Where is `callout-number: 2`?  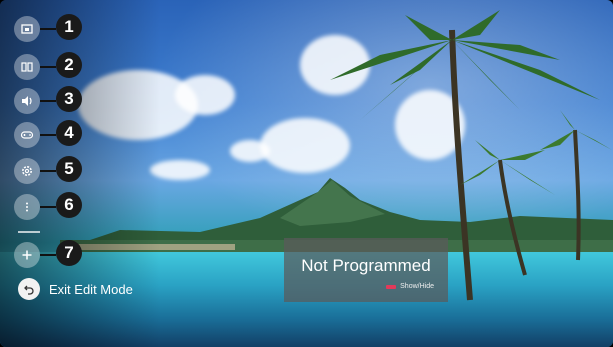 callout-number: 2 is located at coordinates (69, 65).